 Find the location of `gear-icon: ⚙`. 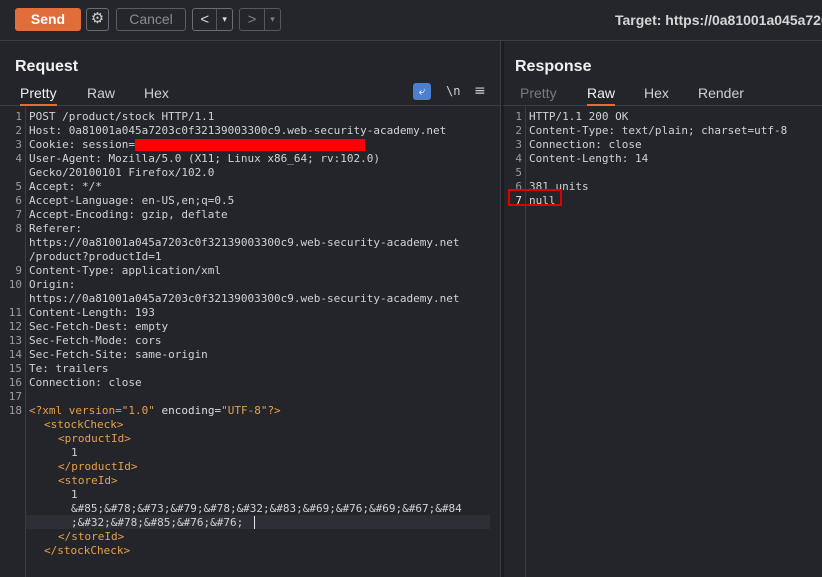

gear-icon: ⚙ is located at coordinates (97, 19).